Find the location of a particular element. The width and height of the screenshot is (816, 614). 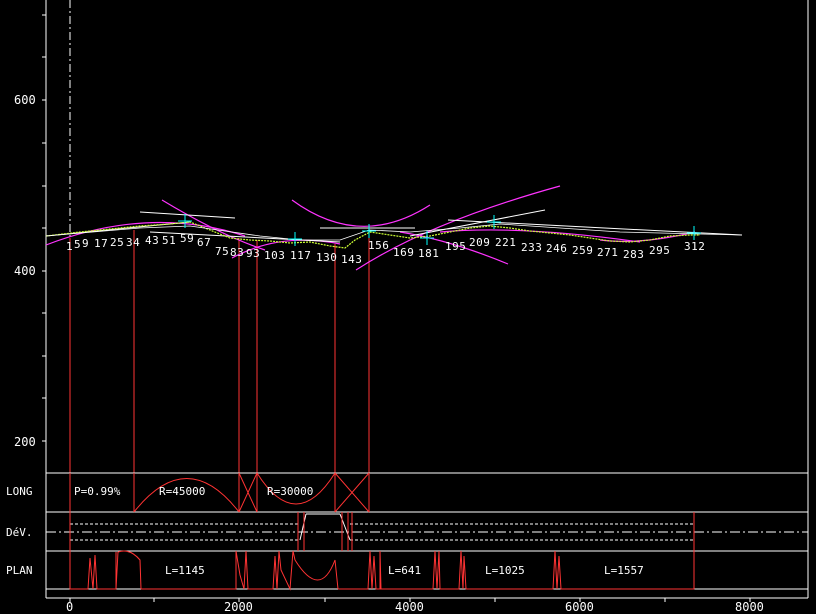

y-tick-label-400: 400 is located at coordinates (25, 271).